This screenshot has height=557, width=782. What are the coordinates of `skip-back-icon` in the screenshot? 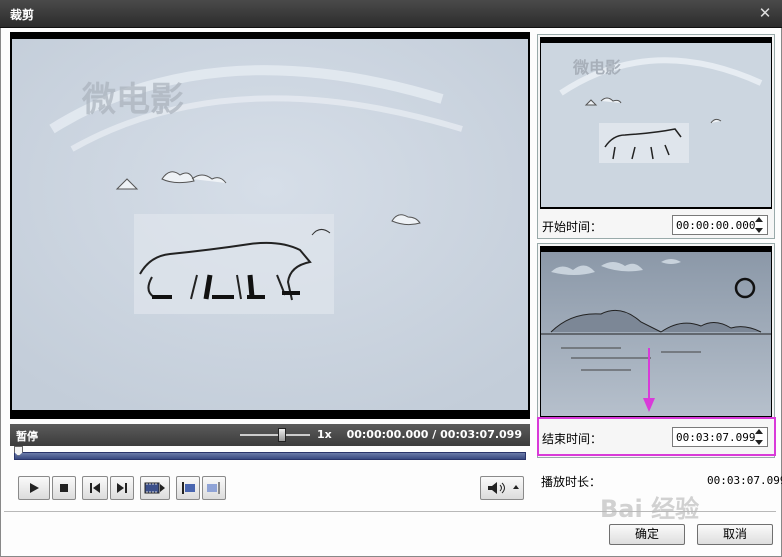 It's located at (95, 488).